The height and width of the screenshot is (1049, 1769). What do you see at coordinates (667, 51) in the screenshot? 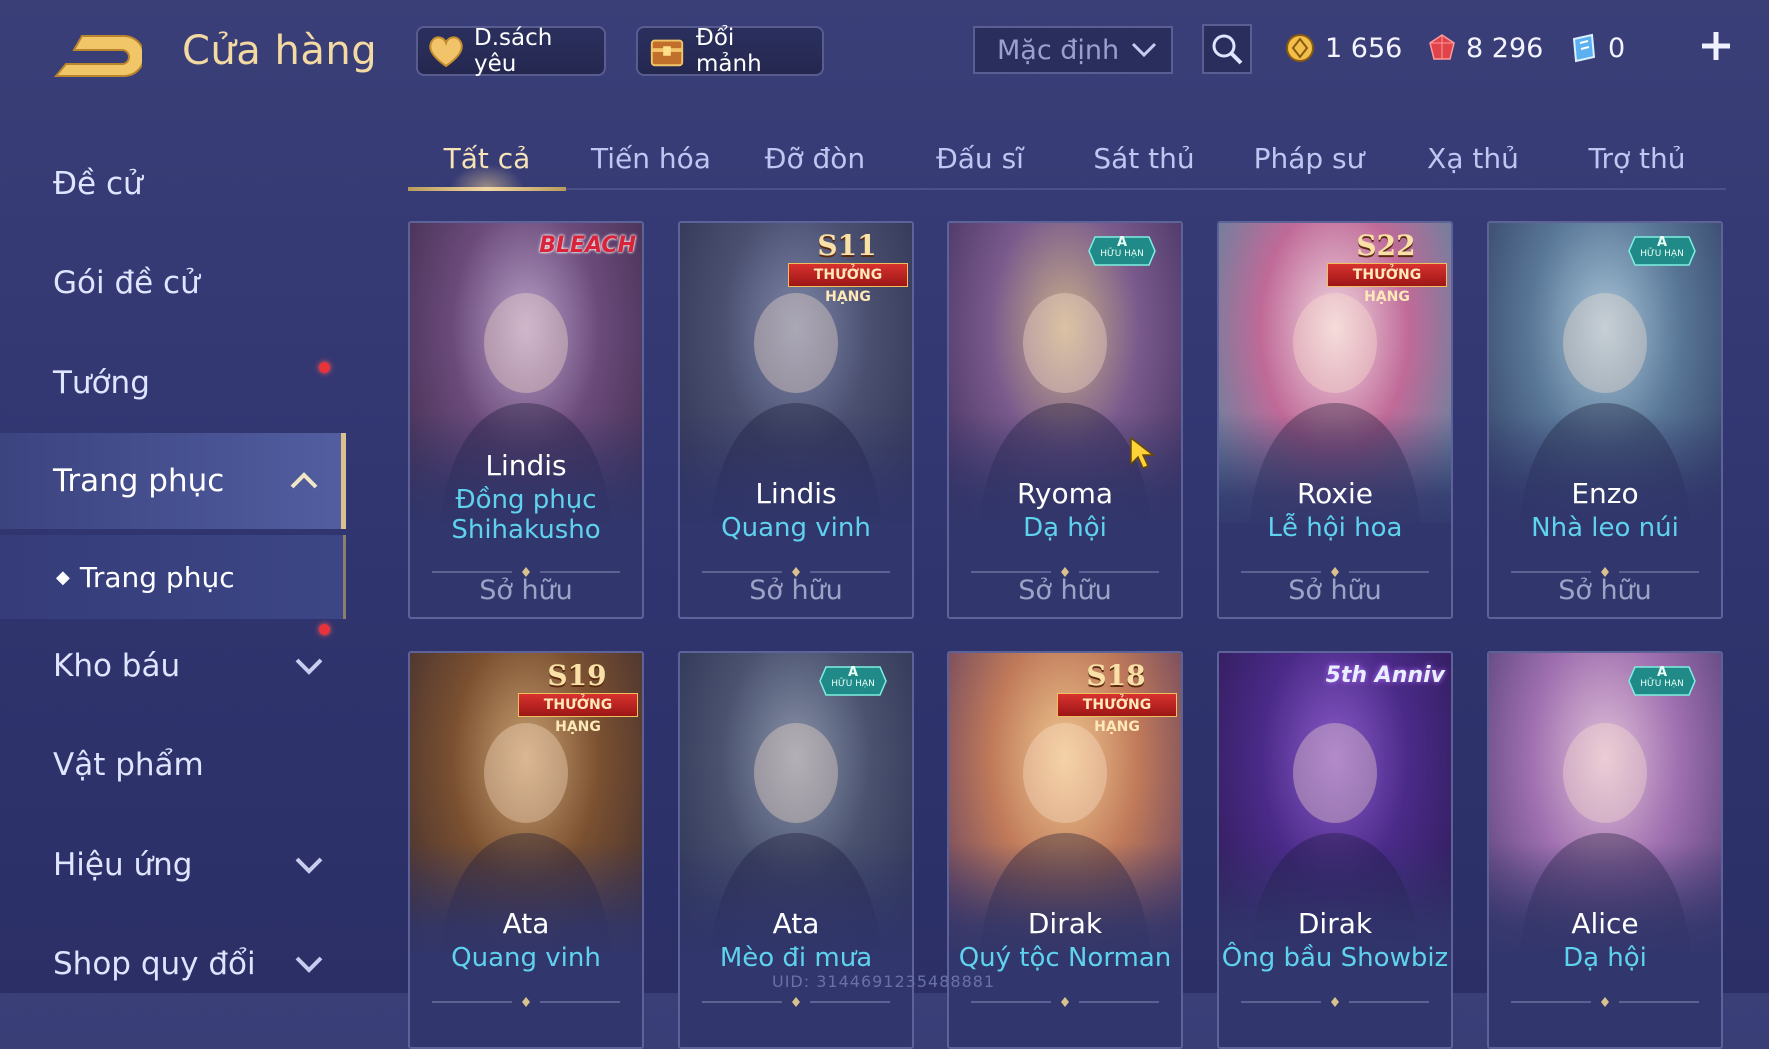
I see `treasure-chest-icon` at bounding box center [667, 51].